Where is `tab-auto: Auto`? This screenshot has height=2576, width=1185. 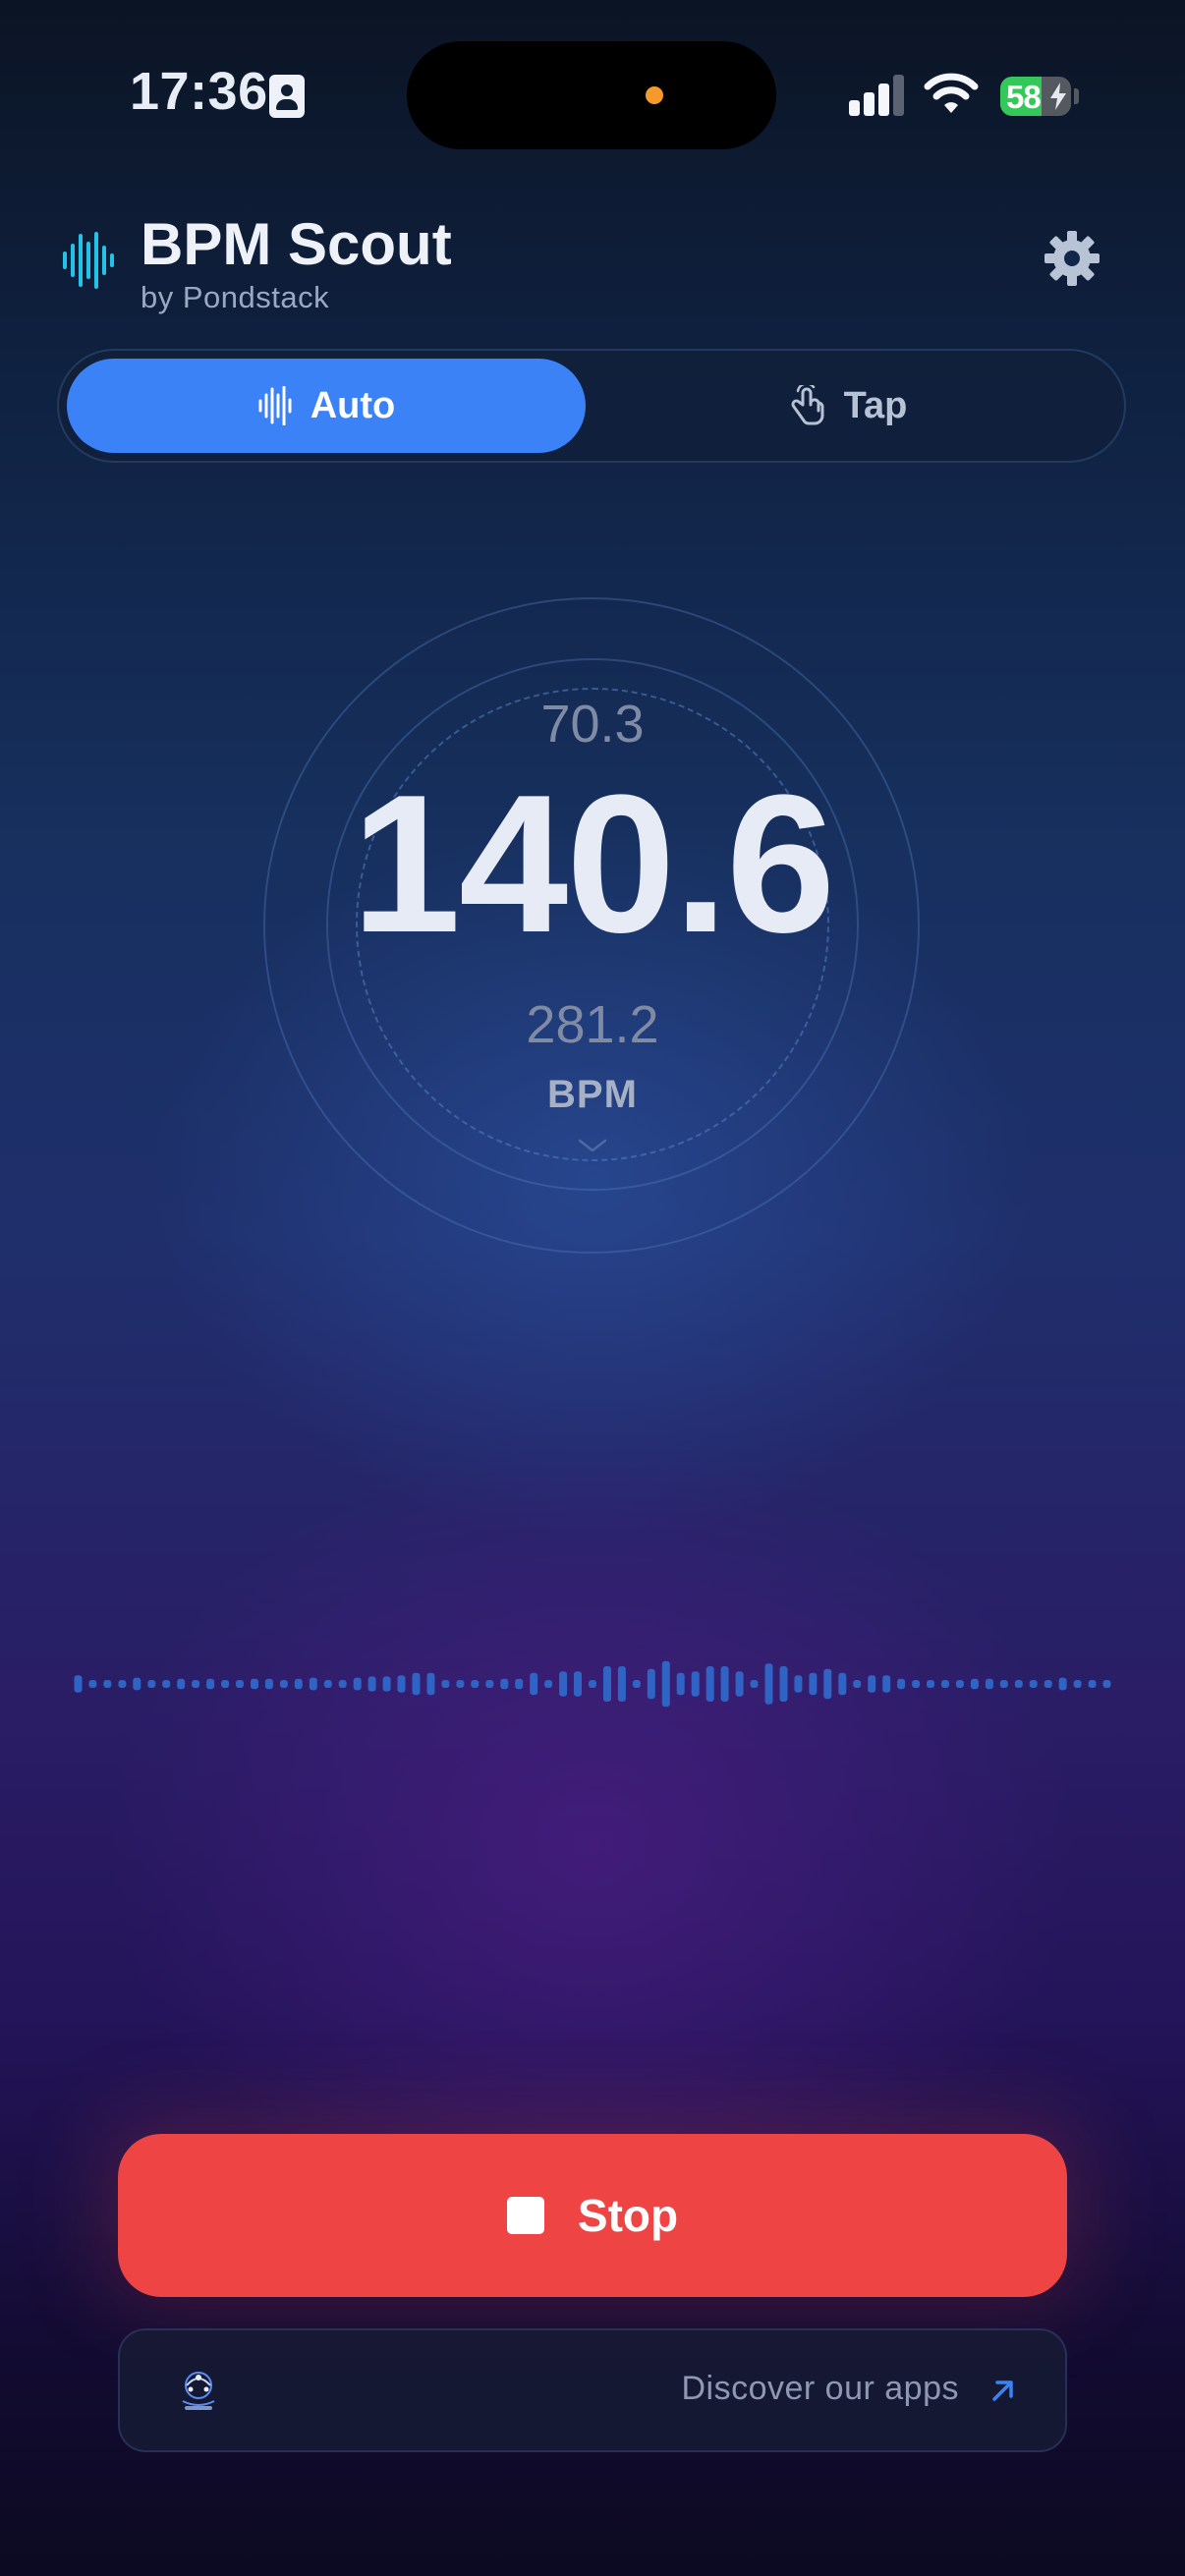
tab-auto: Auto is located at coordinates (326, 406).